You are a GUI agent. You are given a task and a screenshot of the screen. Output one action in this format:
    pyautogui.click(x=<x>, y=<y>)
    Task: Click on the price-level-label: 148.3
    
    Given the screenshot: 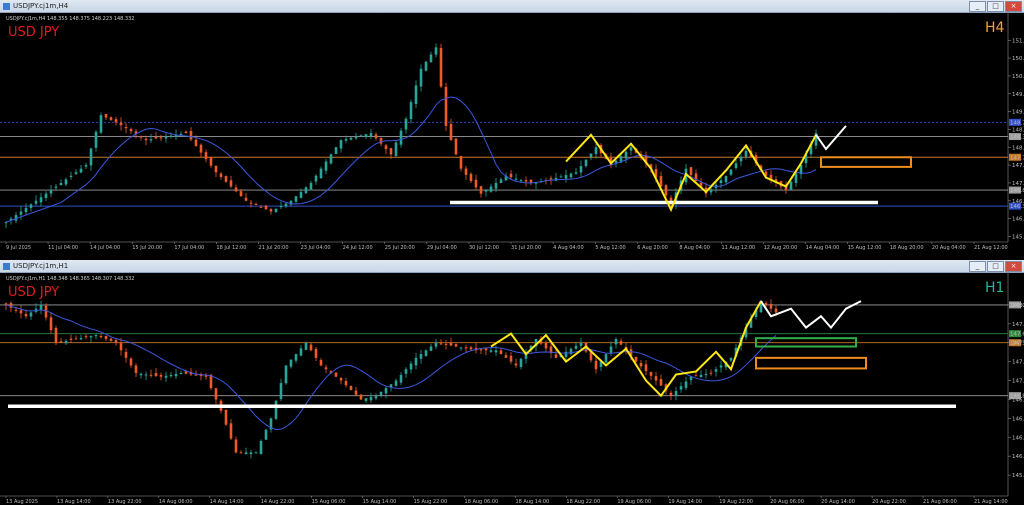 What is the action you would take?
    pyautogui.click(x=1017, y=138)
    